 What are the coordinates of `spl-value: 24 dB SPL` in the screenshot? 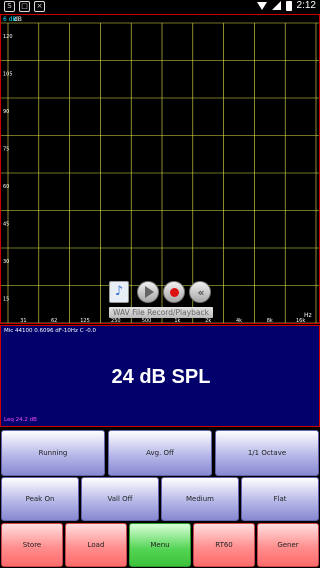 It's located at (161, 377).